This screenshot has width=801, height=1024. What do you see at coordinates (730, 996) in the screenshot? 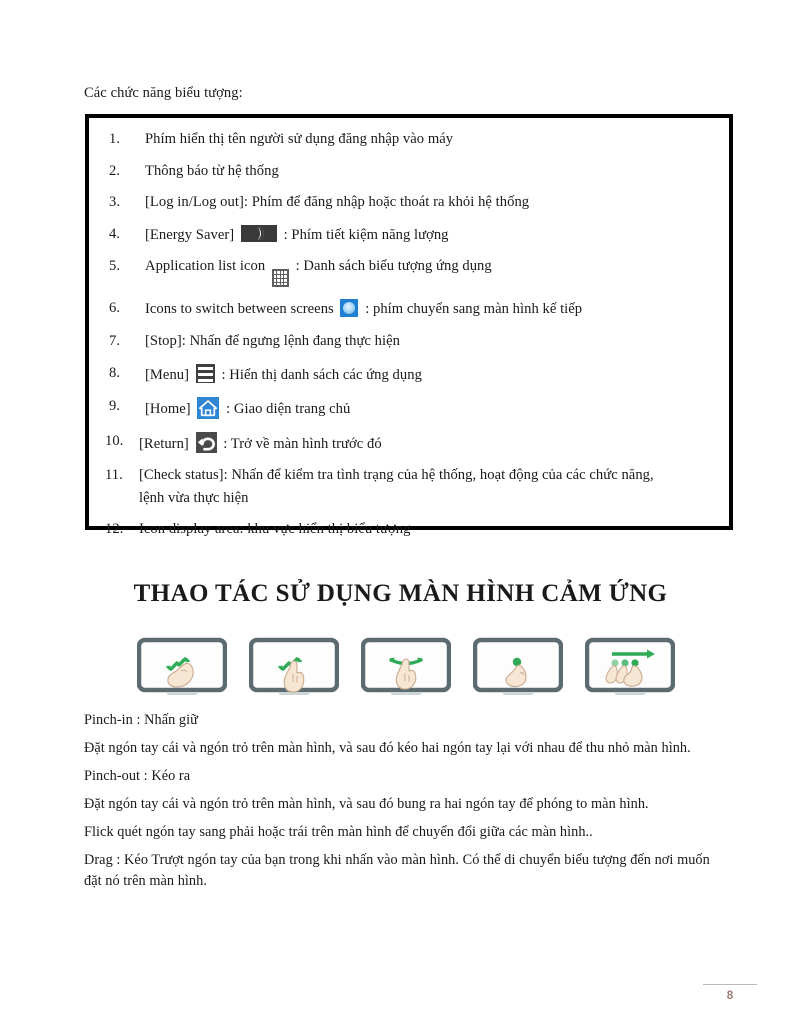
I see `page-number: 8` at bounding box center [730, 996].